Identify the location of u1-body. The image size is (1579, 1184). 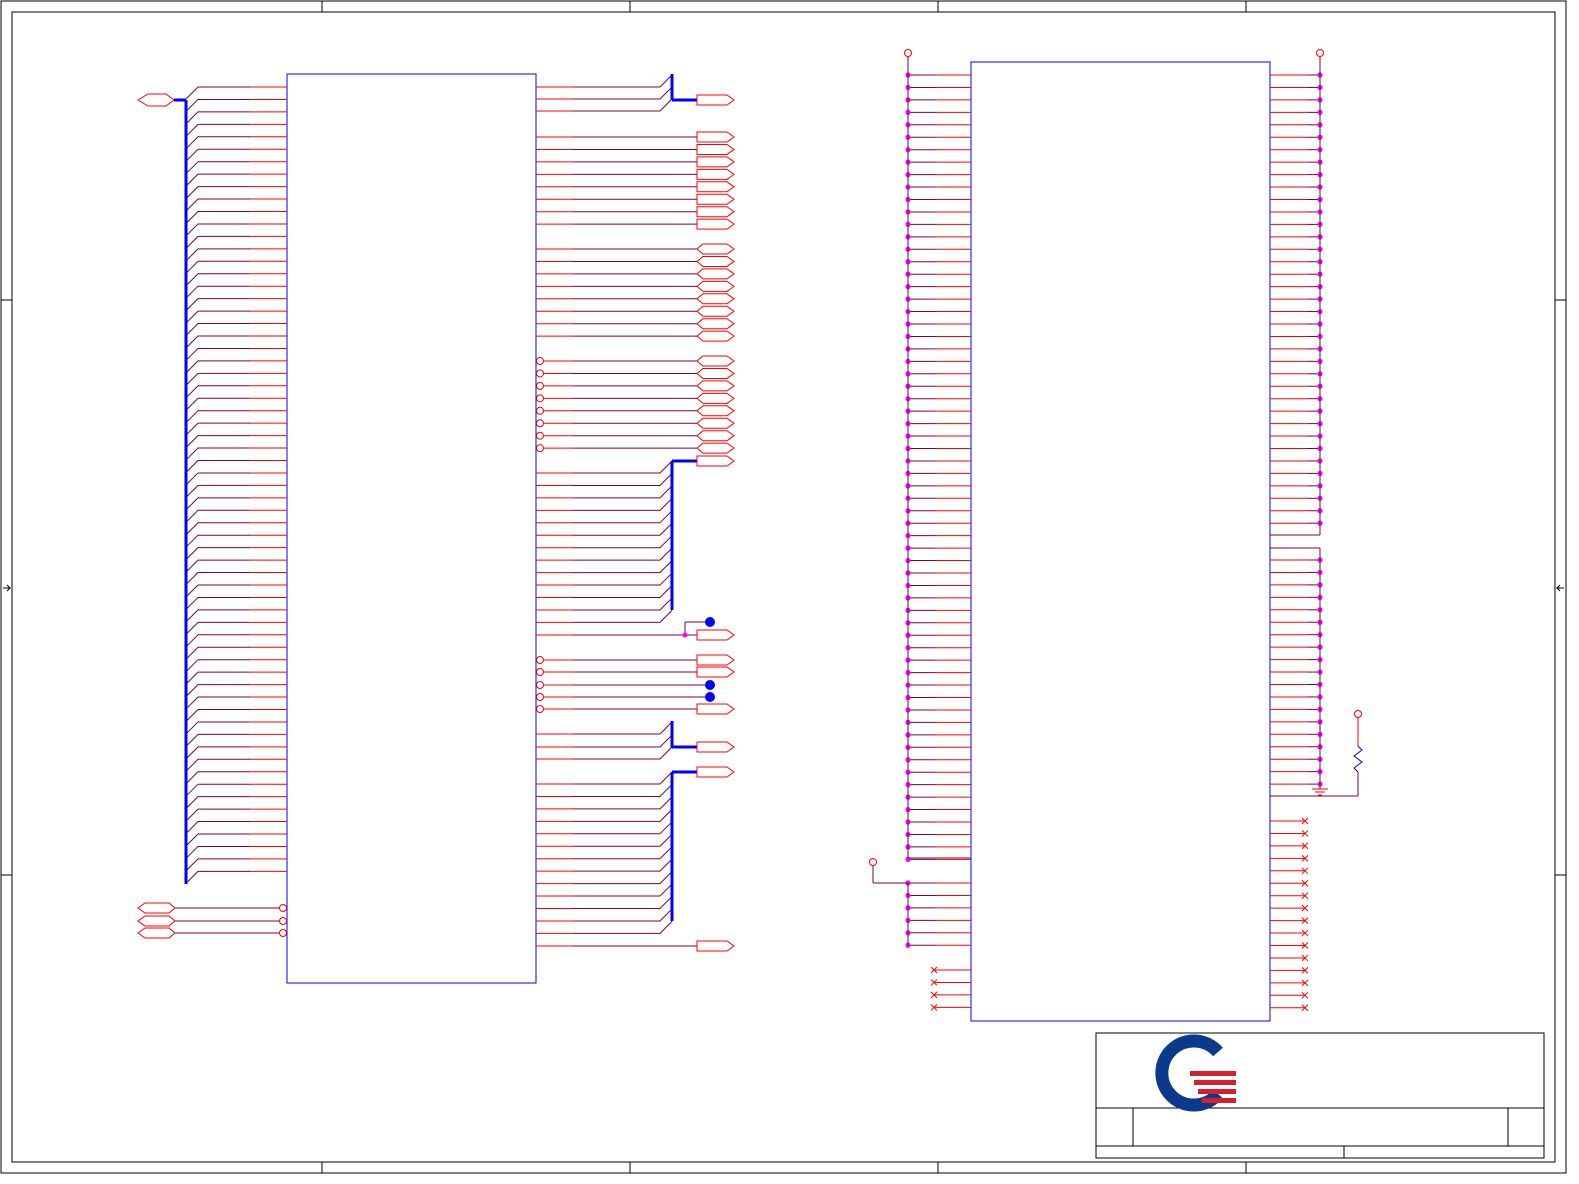
(411, 528).